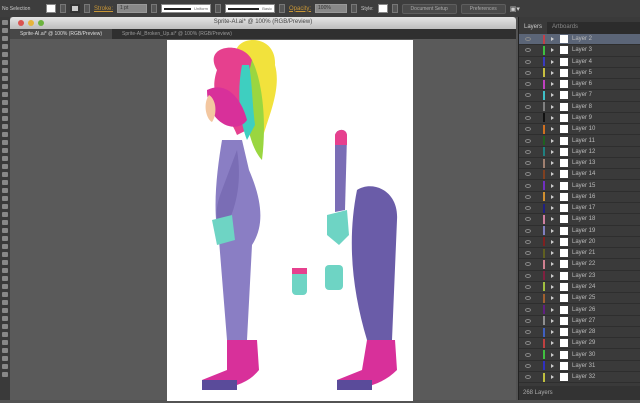 Image resolution: width=640 pixels, height=403 pixels. What do you see at coordinates (579, 288) in the screenshot?
I see `layer-row: Layer 24` at bounding box center [579, 288].